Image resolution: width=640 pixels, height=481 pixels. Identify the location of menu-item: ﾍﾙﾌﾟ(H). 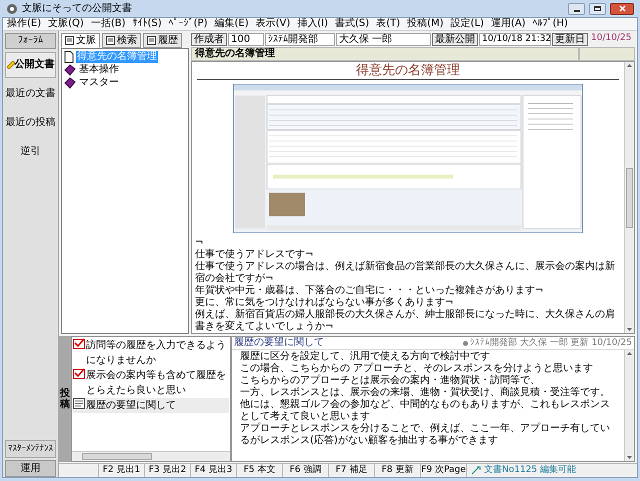
(550, 24).